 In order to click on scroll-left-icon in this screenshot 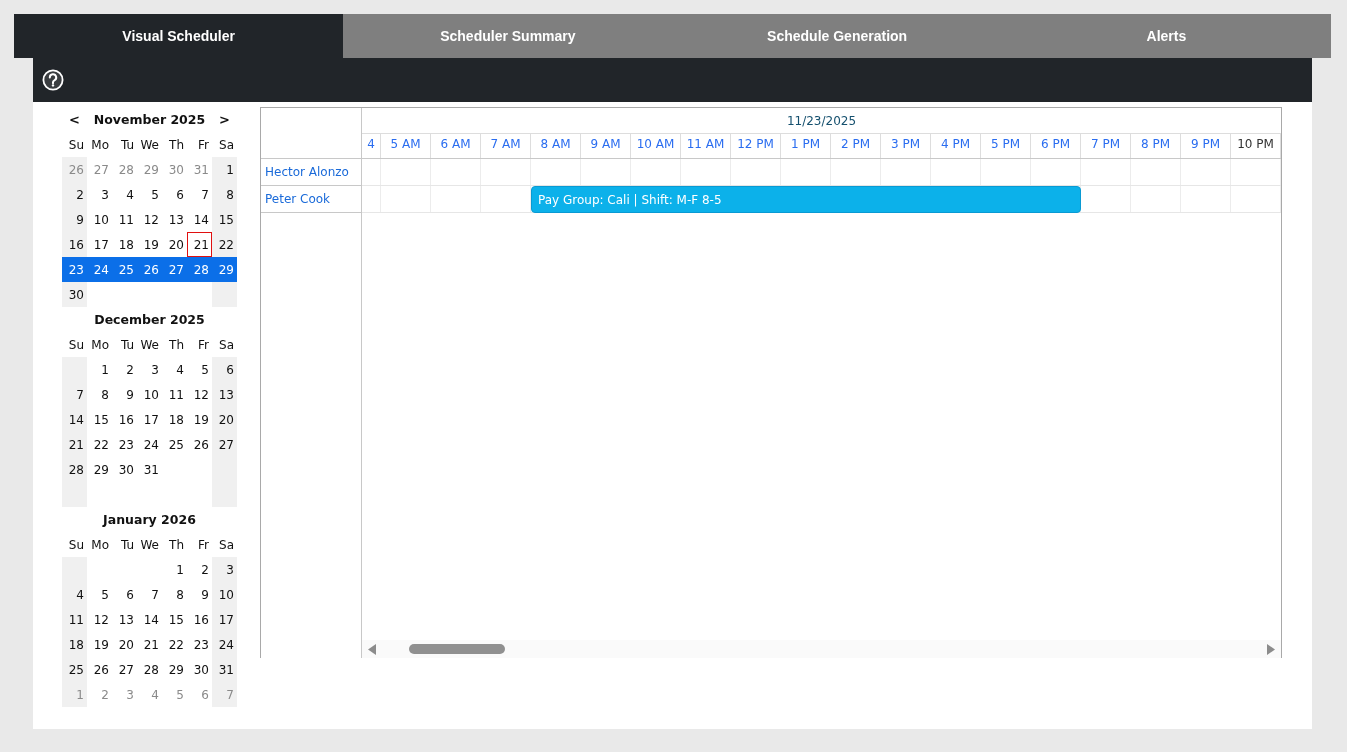, I will do `click(372, 649)`.